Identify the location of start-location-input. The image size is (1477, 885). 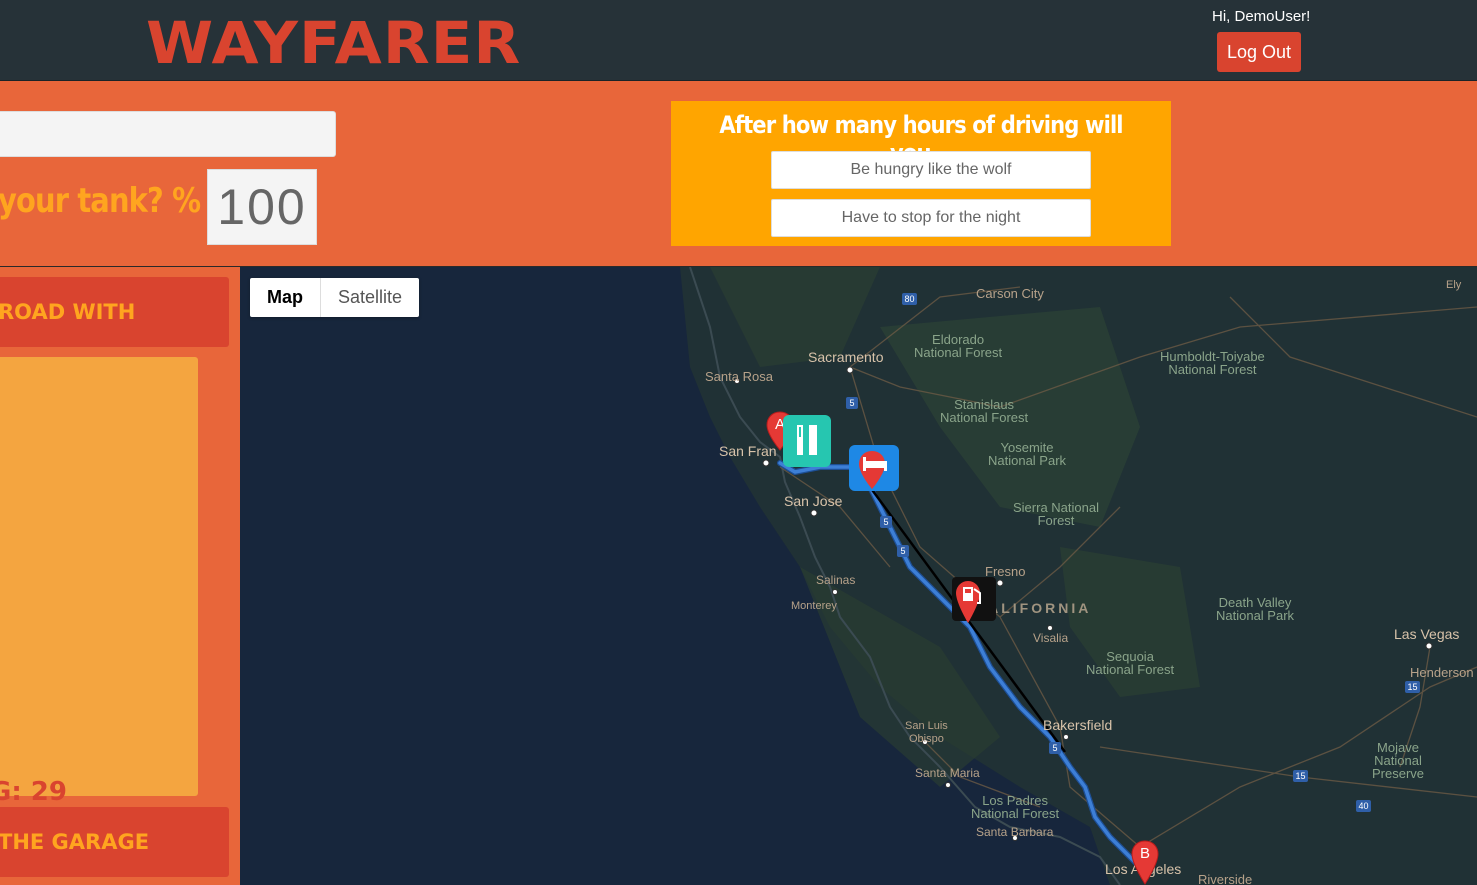
(168, 134).